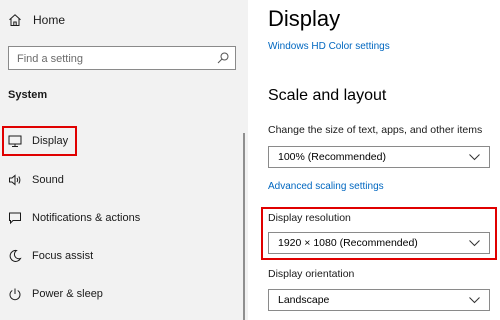 The height and width of the screenshot is (320, 500). Describe the element at coordinates (15, 20) in the screenshot. I see `home-icon` at that location.